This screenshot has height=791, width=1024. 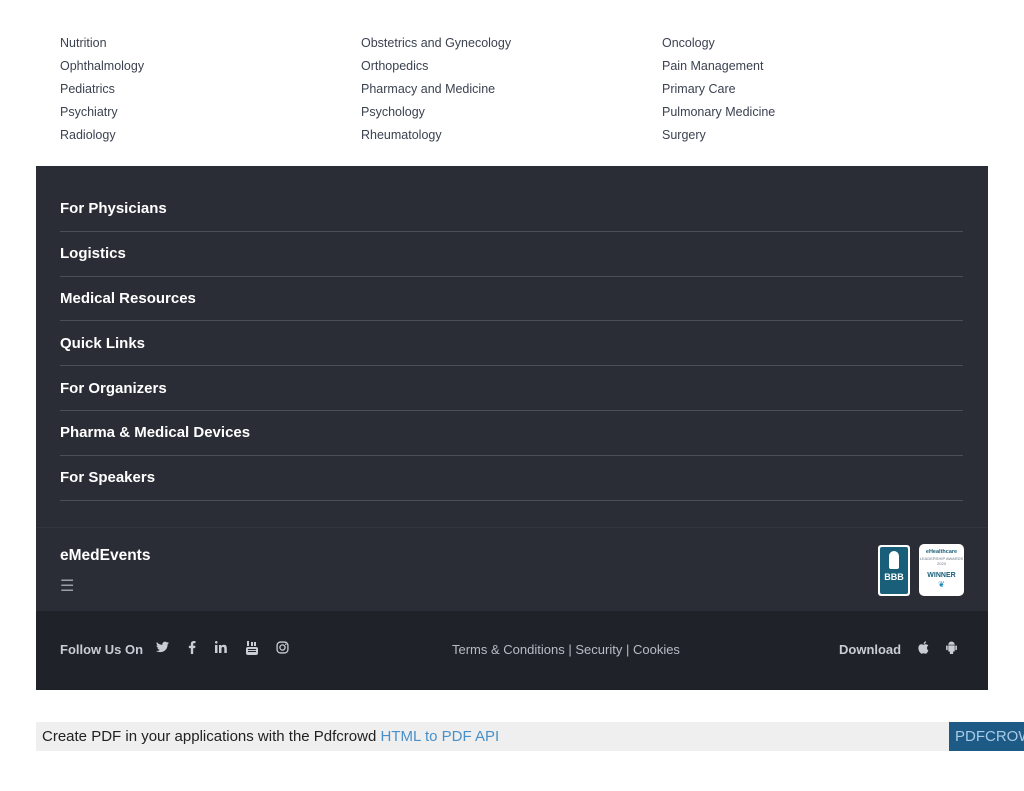 I want to click on apple-icon, so click(x=923, y=649).